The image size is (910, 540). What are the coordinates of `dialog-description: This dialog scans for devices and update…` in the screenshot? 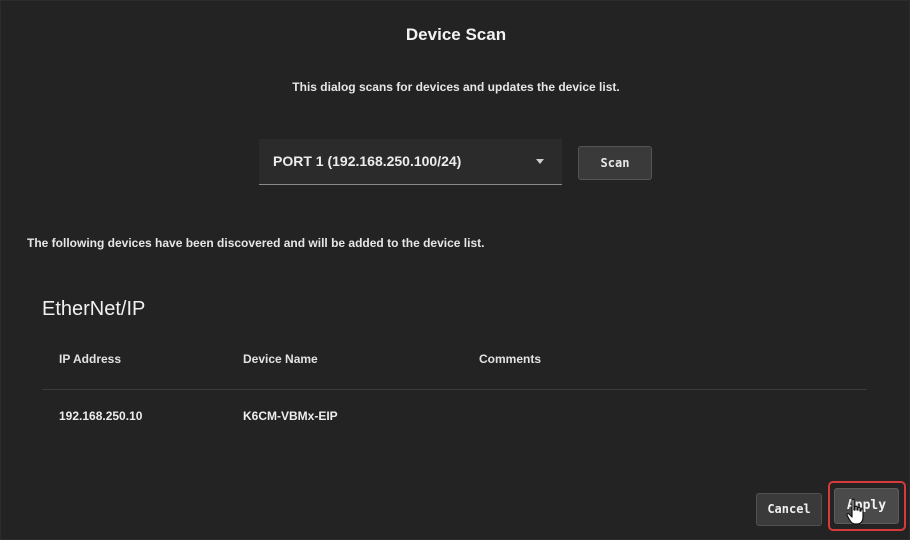 It's located at (456, 87).